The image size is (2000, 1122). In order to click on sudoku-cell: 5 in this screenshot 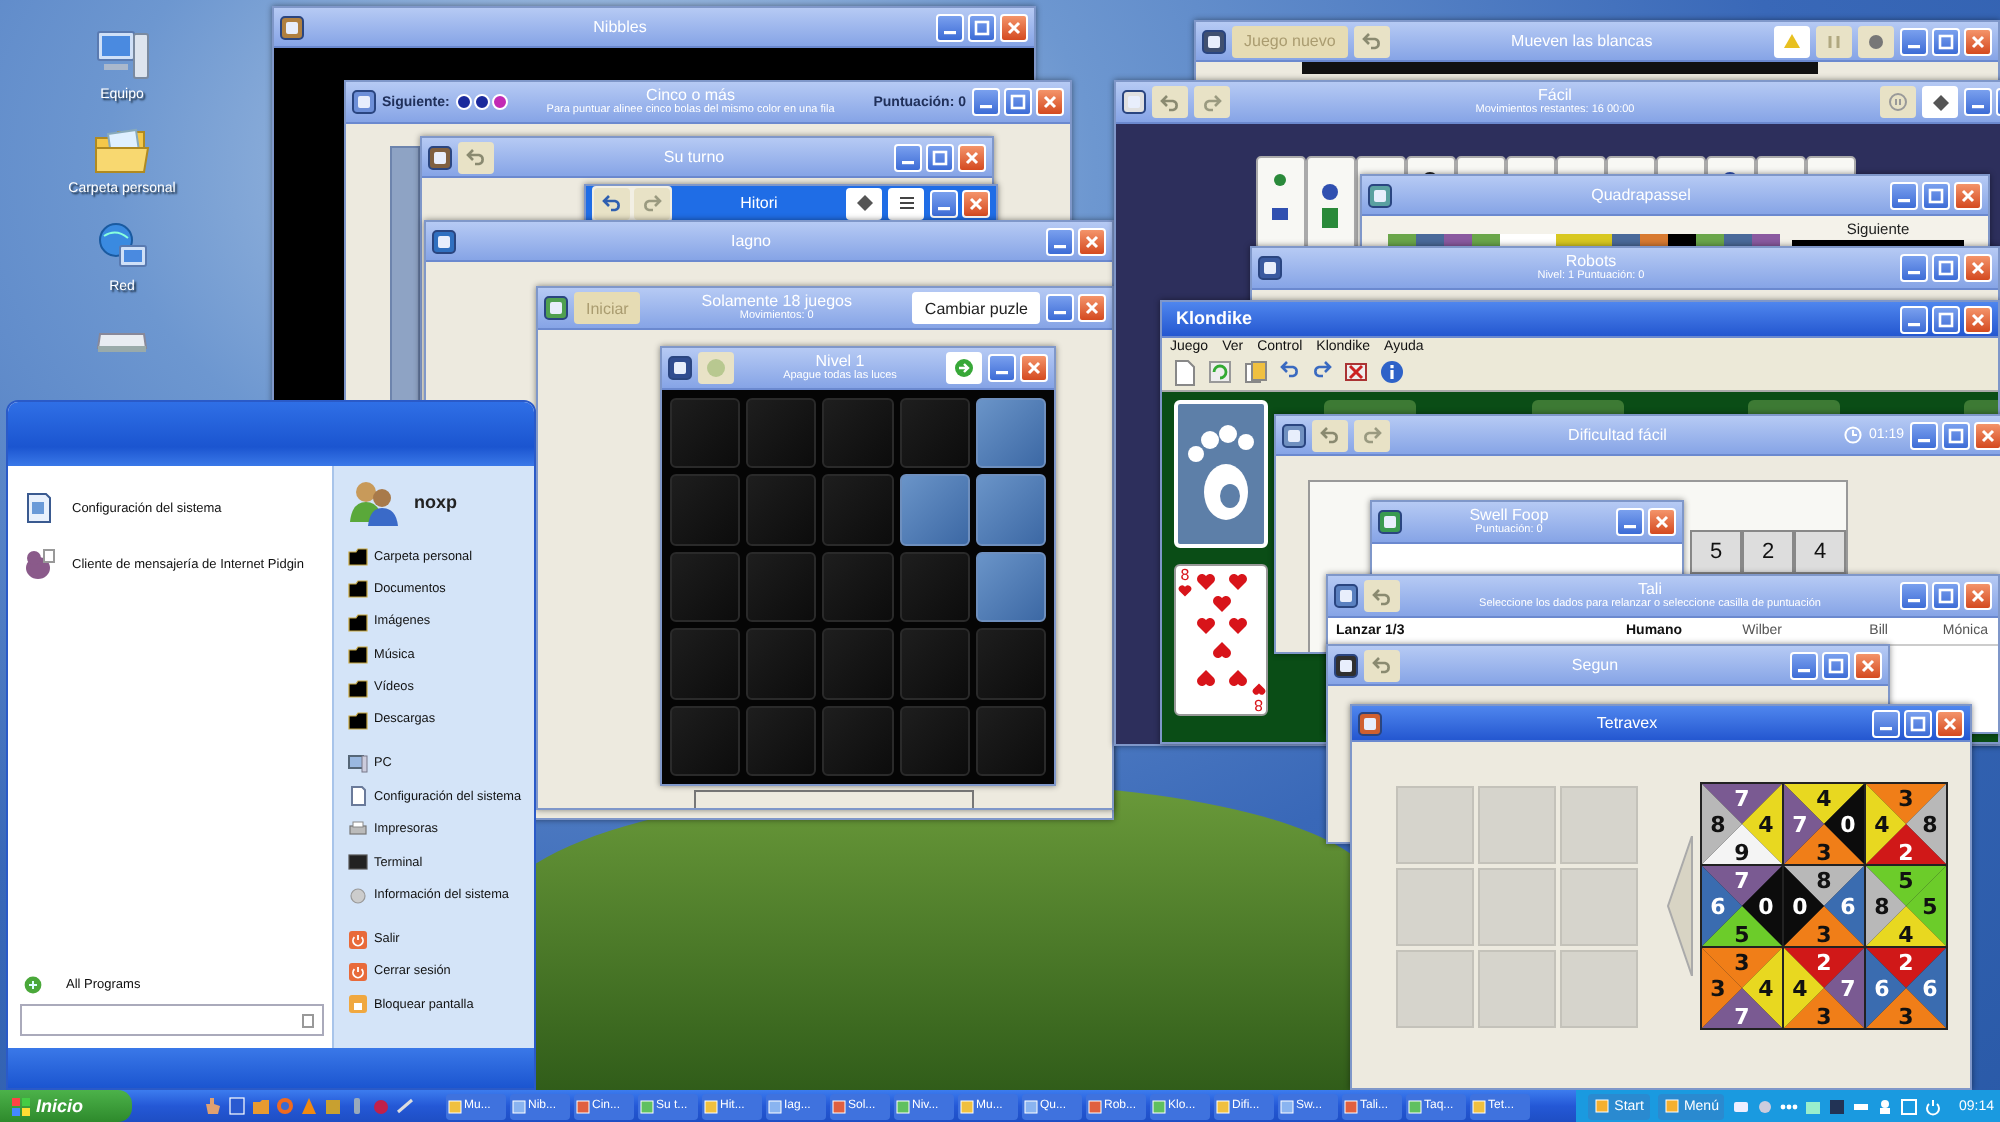, I will do `click(1716, 552)`.